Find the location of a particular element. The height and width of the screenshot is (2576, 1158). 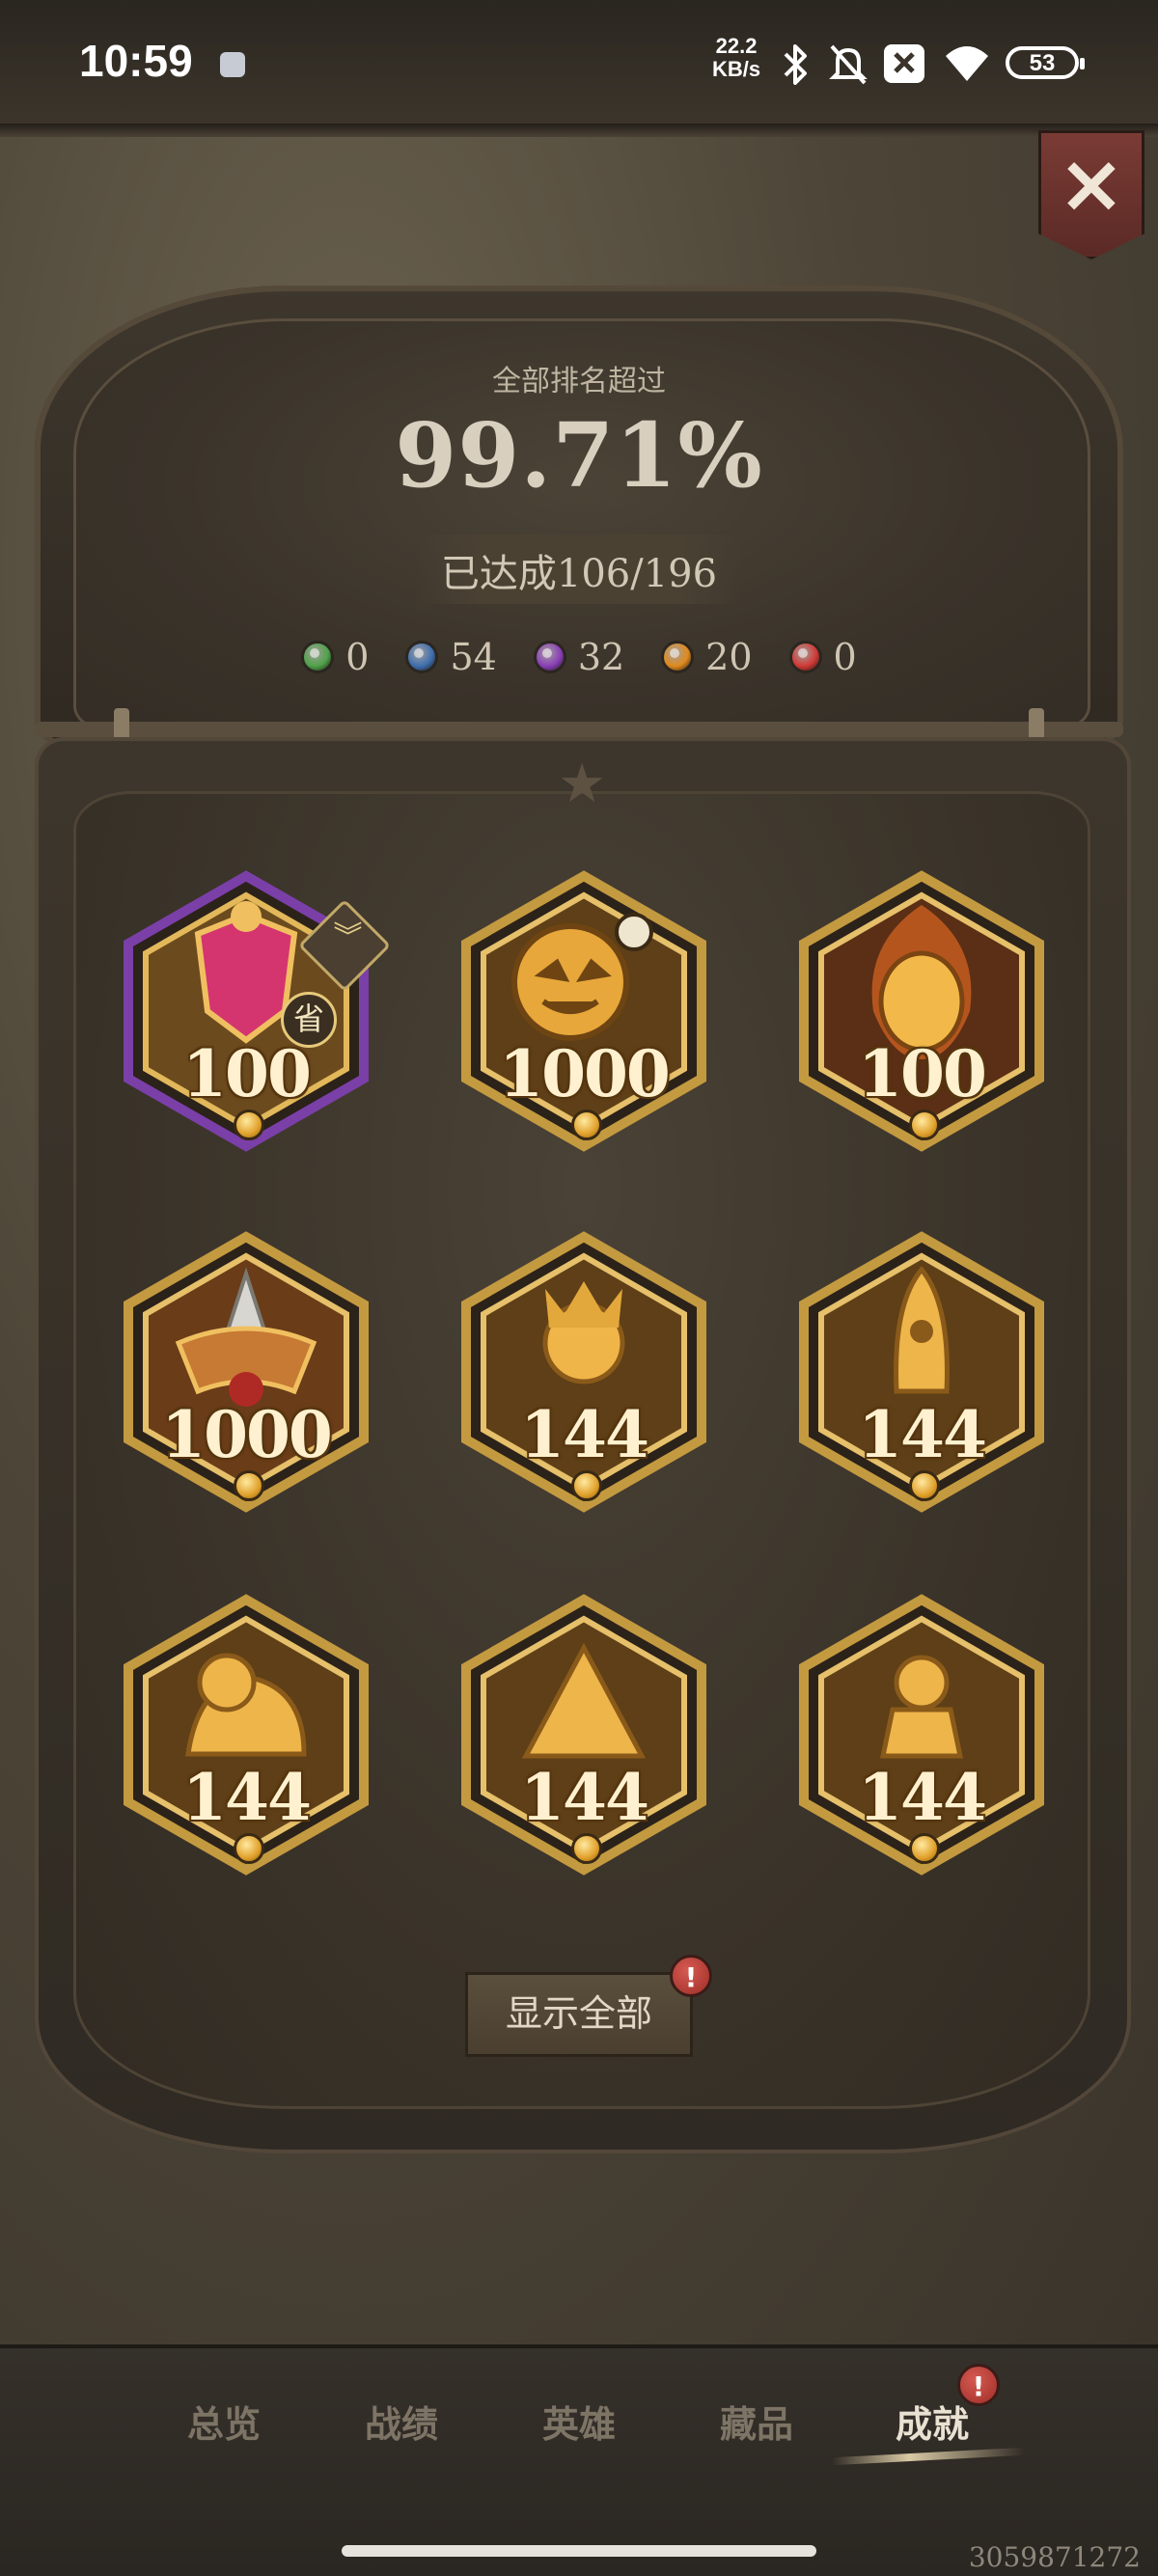

gem-blue: 54 is located at coordinates (451, 657).